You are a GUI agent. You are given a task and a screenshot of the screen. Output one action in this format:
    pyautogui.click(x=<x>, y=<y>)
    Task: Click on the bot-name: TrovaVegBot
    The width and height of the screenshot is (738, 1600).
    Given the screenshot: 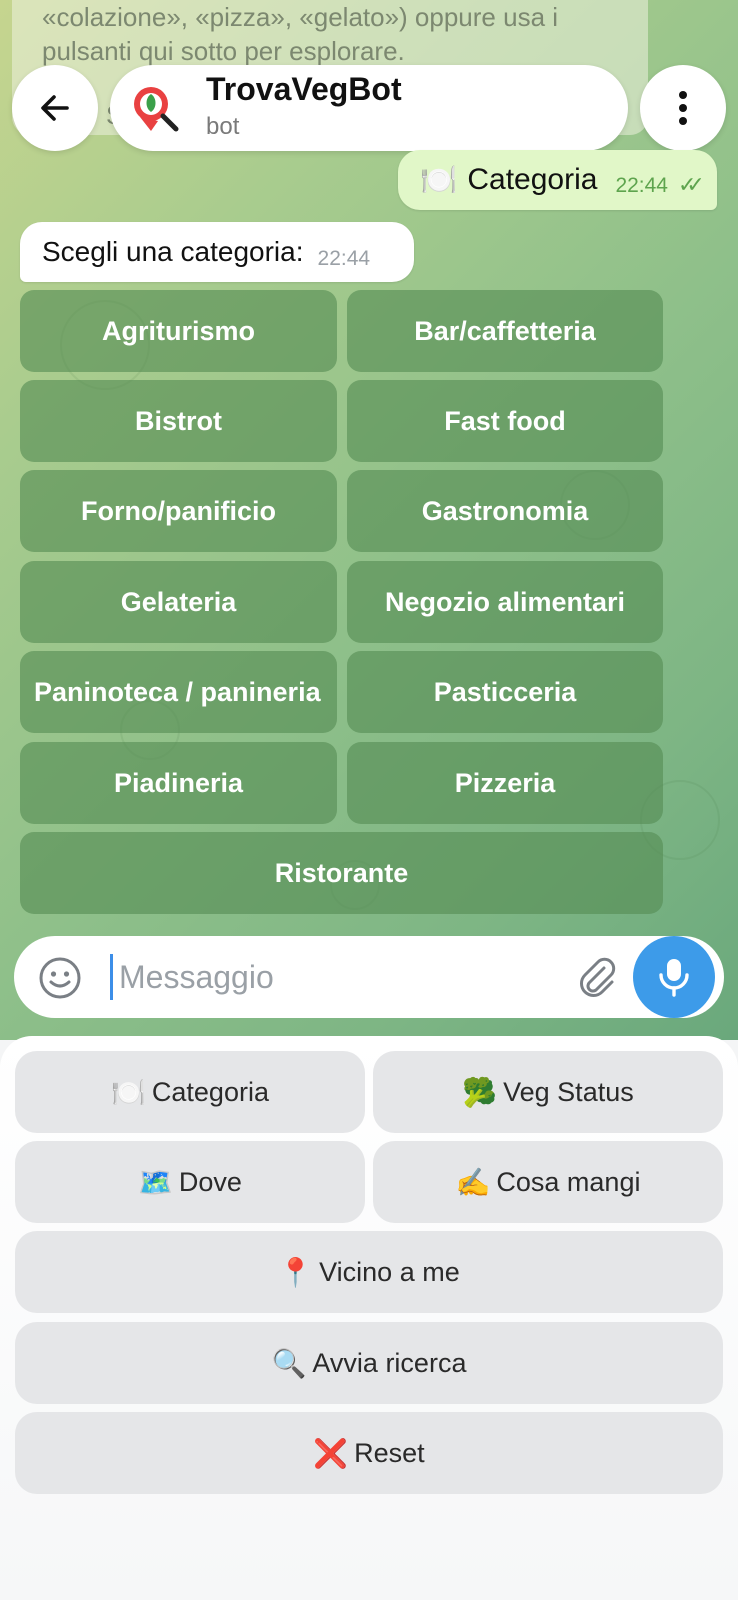 What is the action you would take?
    pyautogui.click(x=304, y=89)
    